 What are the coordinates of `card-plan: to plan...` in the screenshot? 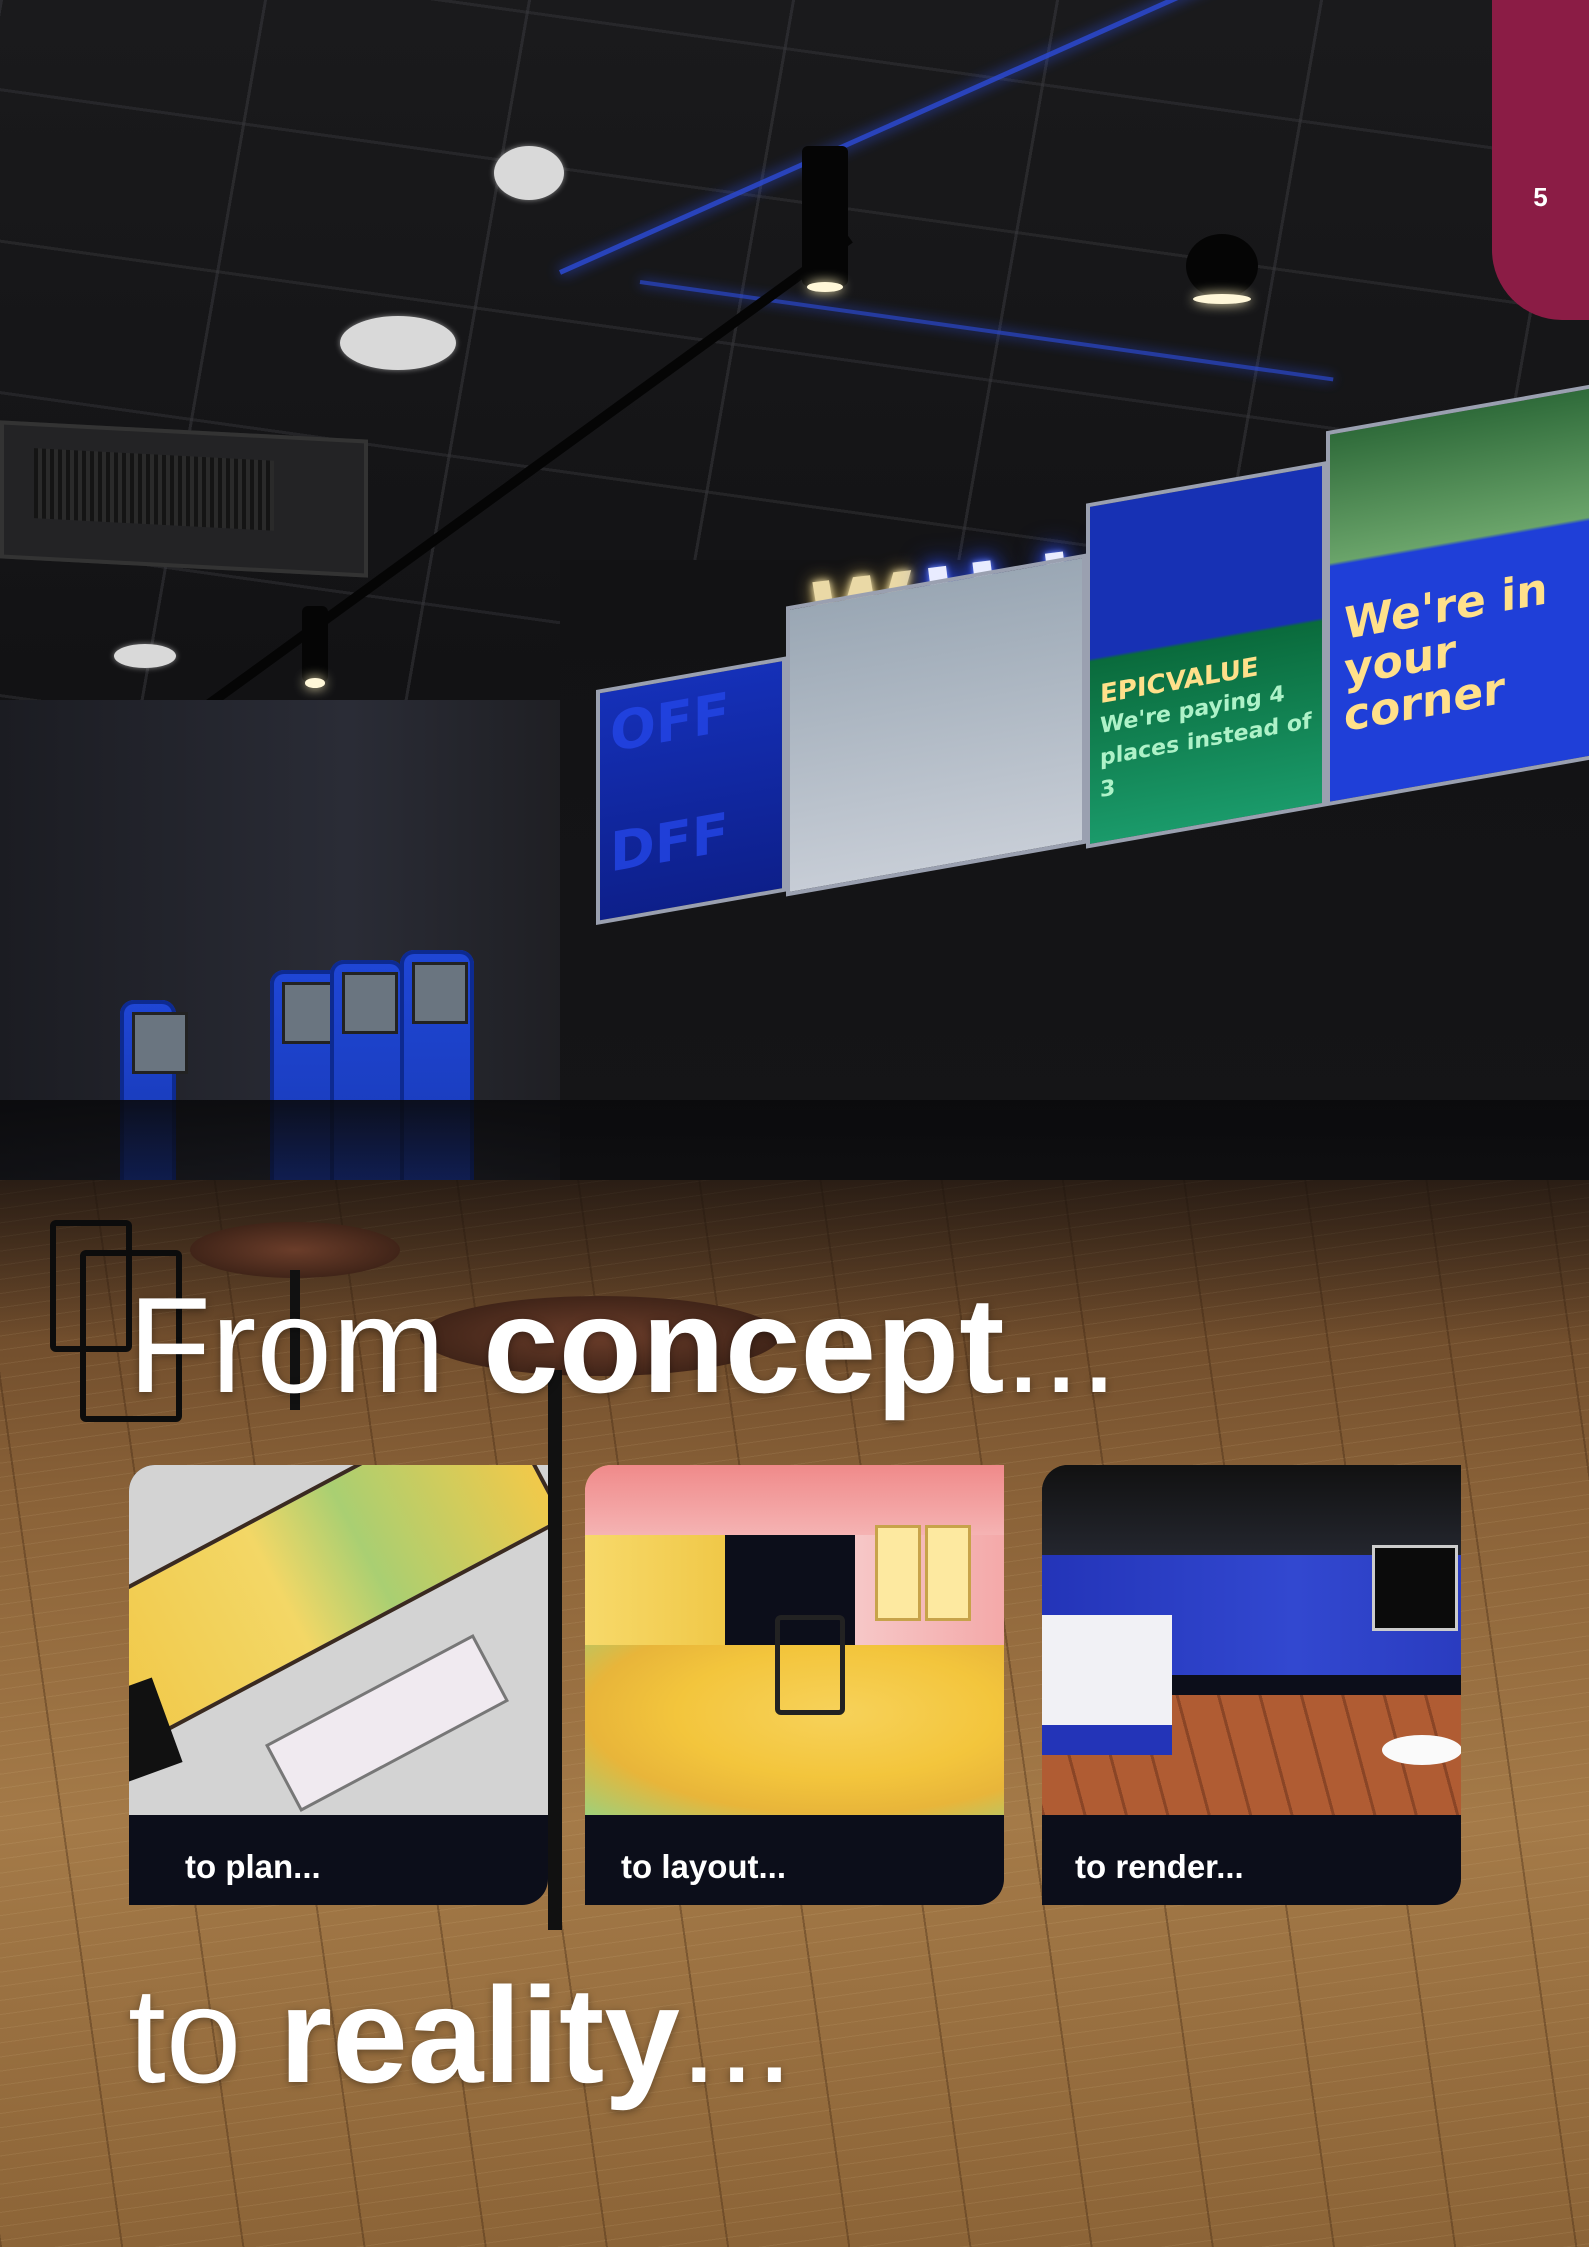 It's located at (338, 1685).